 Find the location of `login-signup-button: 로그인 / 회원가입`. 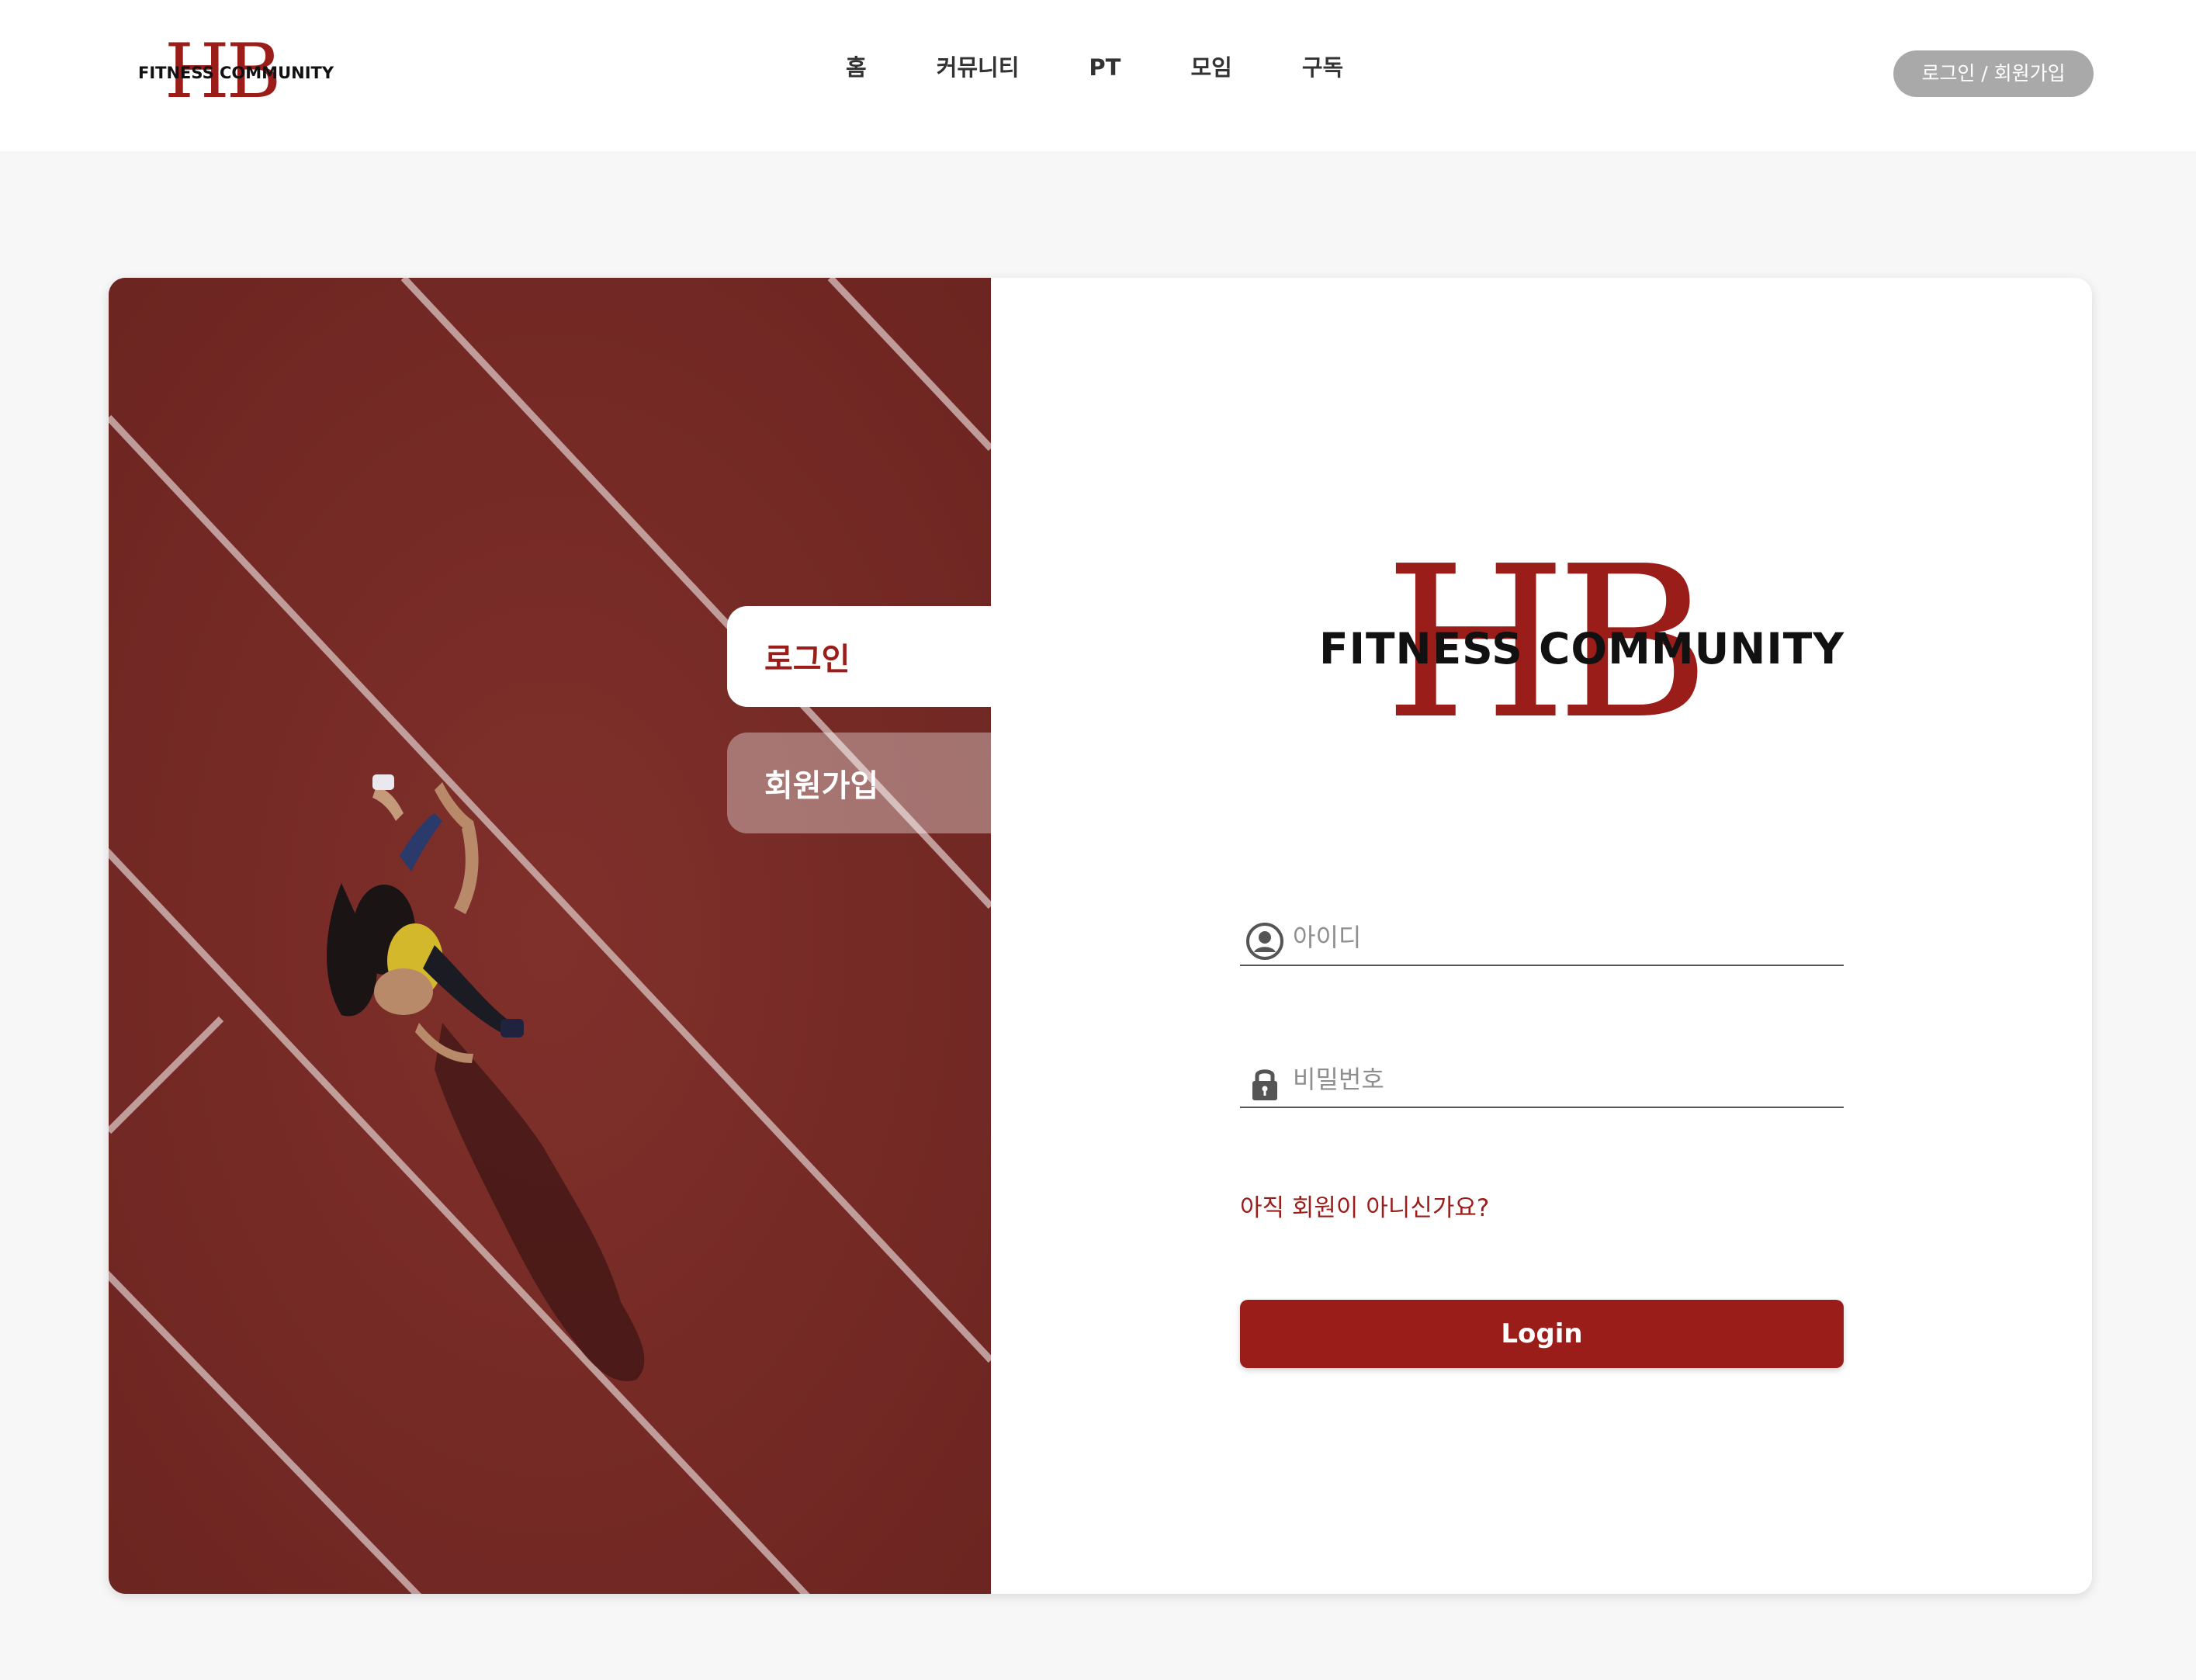

login-signup-button: 로그인 / 회원가입 is located at coordinates (1993, 73).